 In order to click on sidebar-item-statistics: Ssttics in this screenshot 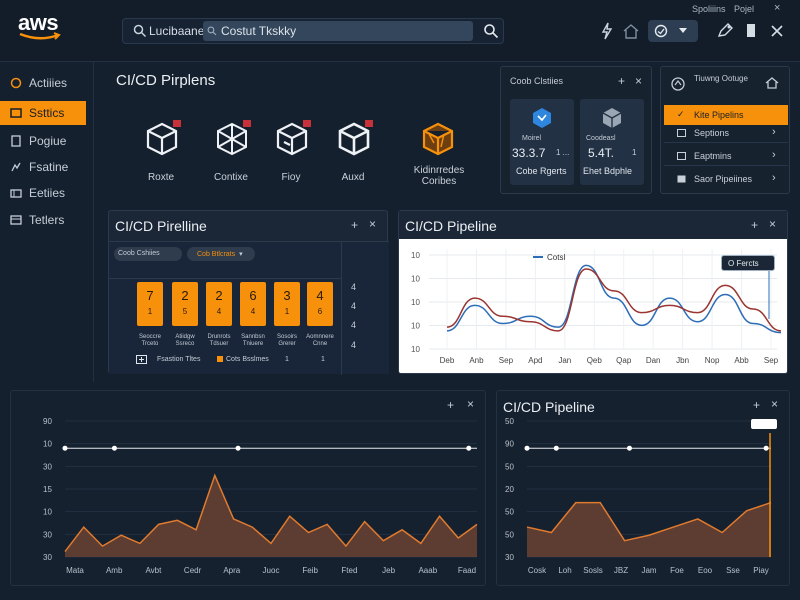, I will do `click(43, 113)`.